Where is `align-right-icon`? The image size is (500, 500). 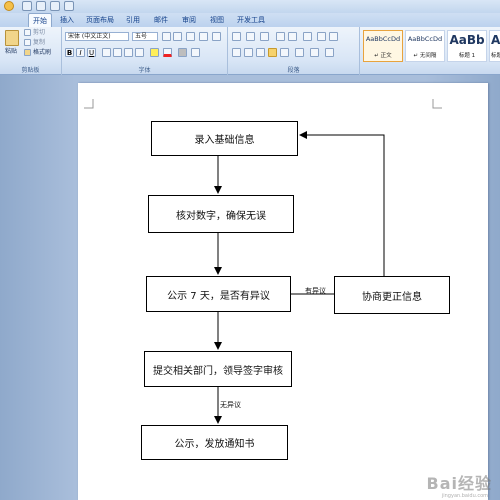
align-right-icon is located at coordinates (260, 52).